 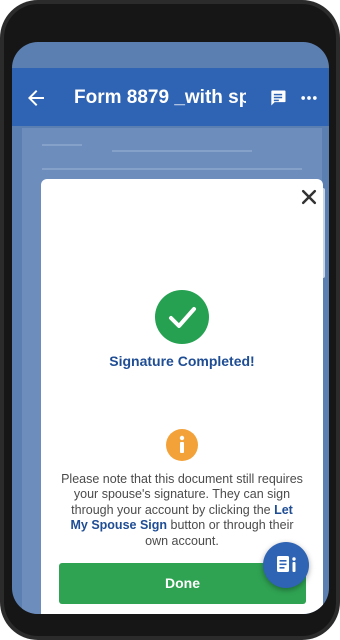 I want to click on document-info-icon, so click(x=286, y=564).